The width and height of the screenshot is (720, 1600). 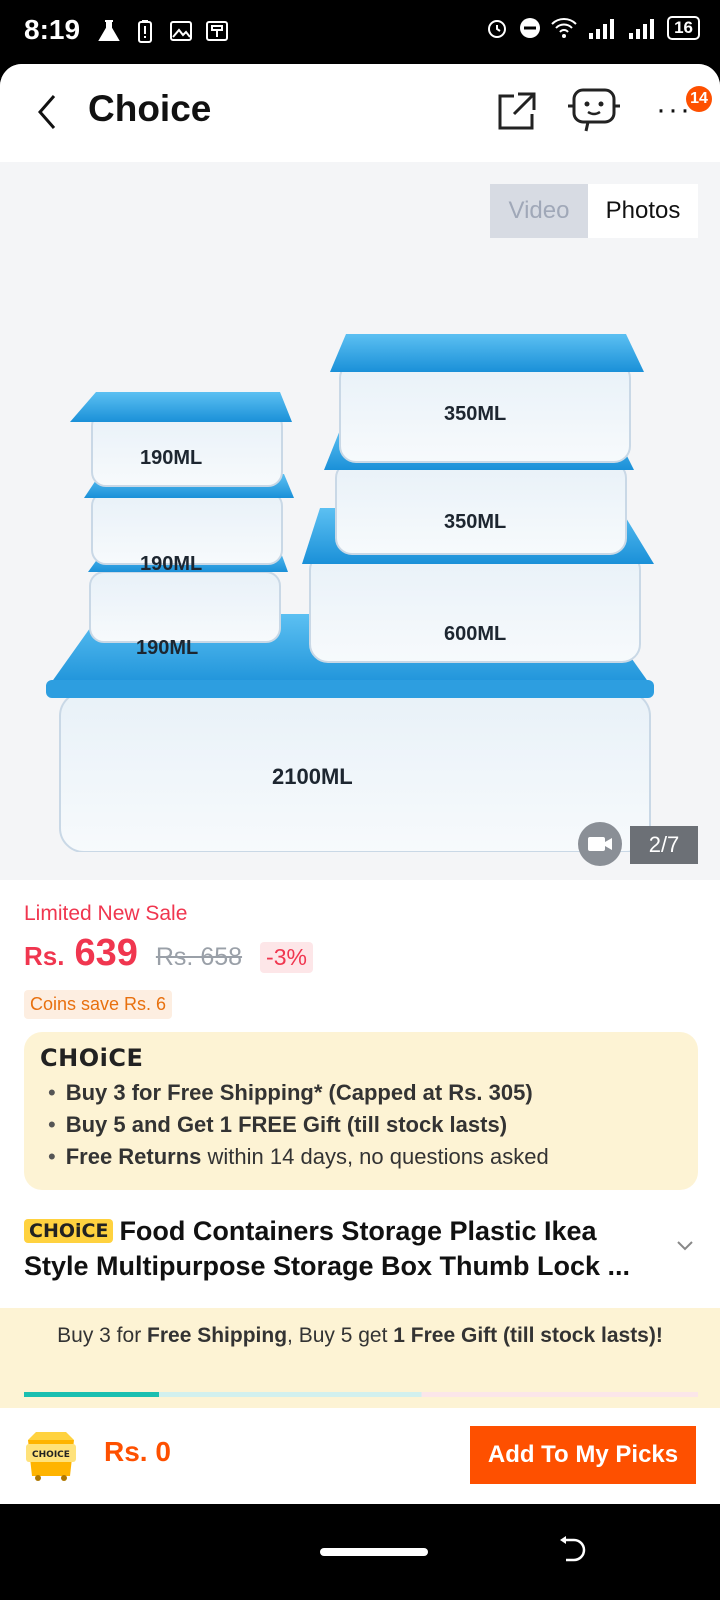 What do you see at coordinates (699, 99) in the screenshot?
I see `notification-badge: 14` at bounding box center [699, 99].